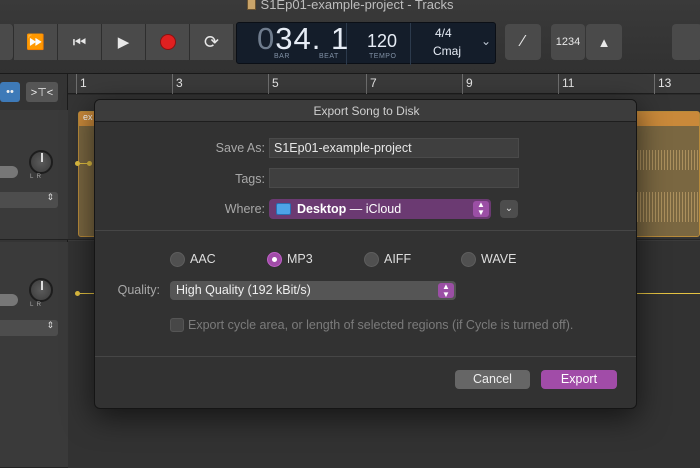 This screenshot has width=700, height=468. Describe the element at coordinates (443, 33) in the screenshot. I see `lcd-time-signature: 4/4` at that location.